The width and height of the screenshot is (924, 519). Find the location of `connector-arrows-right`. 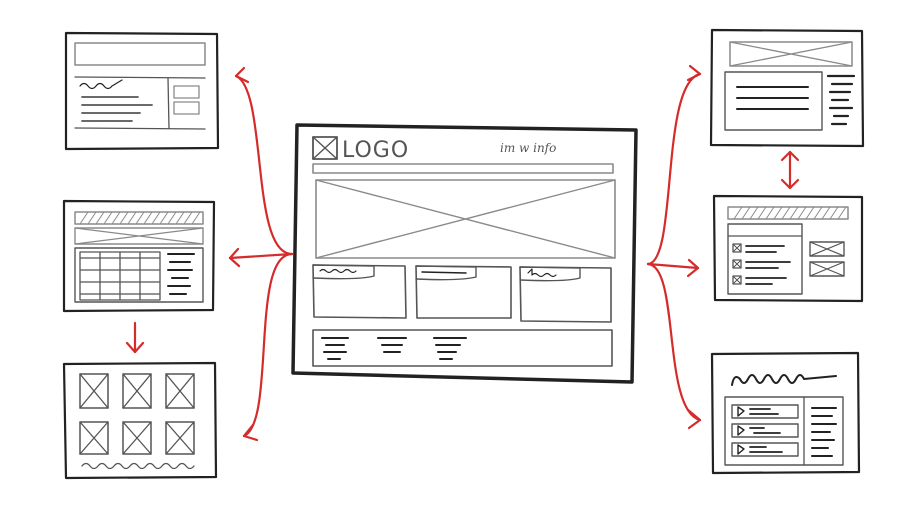

connector-arrows-right is located at coordinates (723, 247).